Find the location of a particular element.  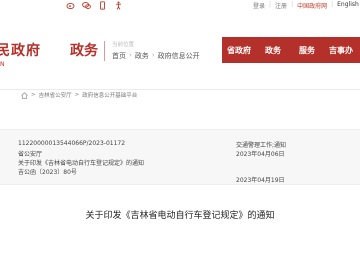

social-icons is located at coordinates (94, 5).